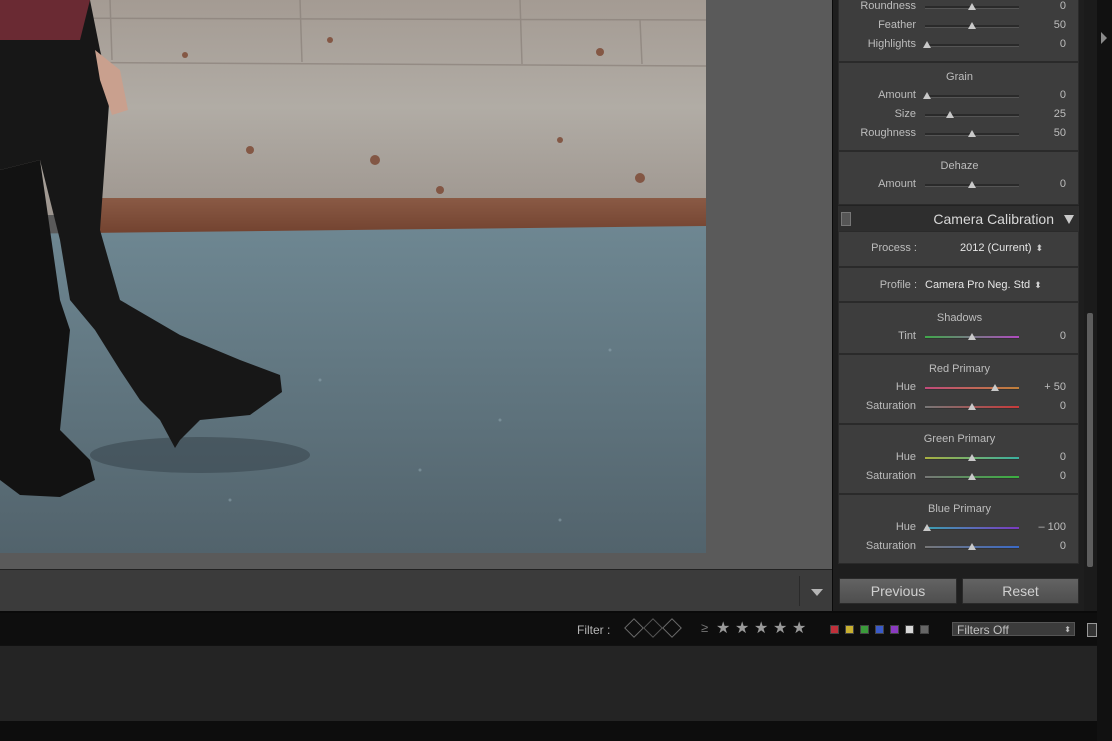 The height and width of the screenshot is (741, 1112). What do you see at coordinates (958, 328) in the screenshot?
I see `shadows-section: Shadows` at bounding box center [958, 328].